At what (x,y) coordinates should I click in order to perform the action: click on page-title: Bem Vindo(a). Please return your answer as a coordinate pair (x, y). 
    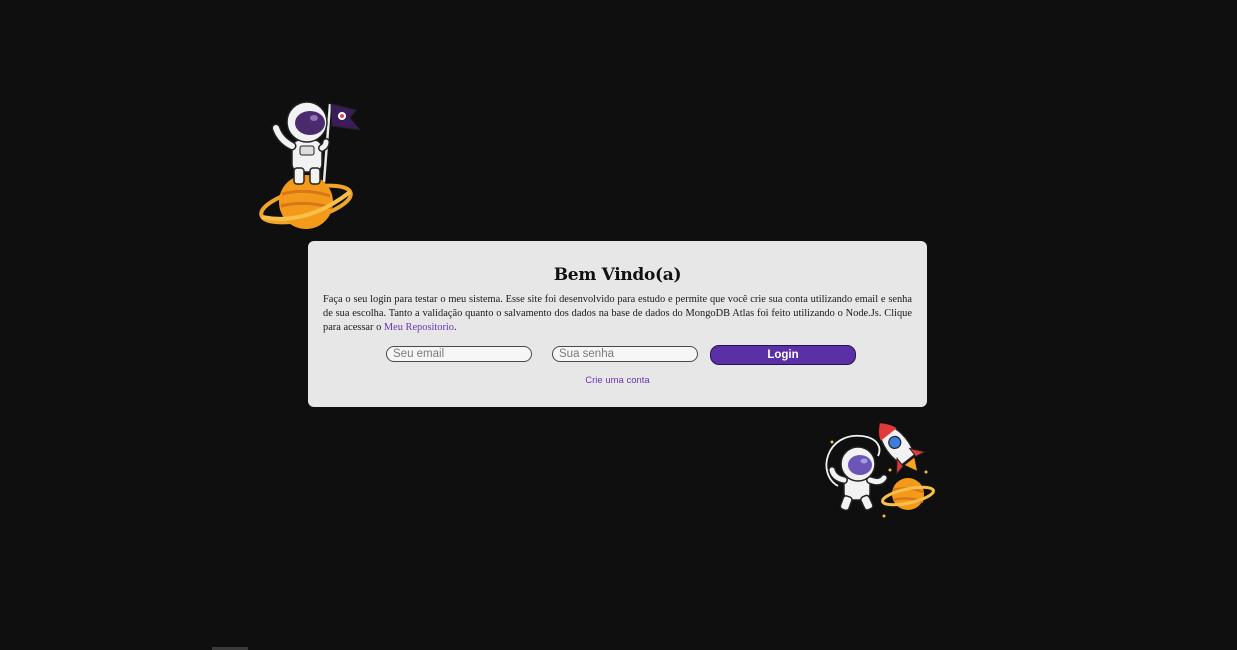
    Looking at the image, I should click on (617, 275).